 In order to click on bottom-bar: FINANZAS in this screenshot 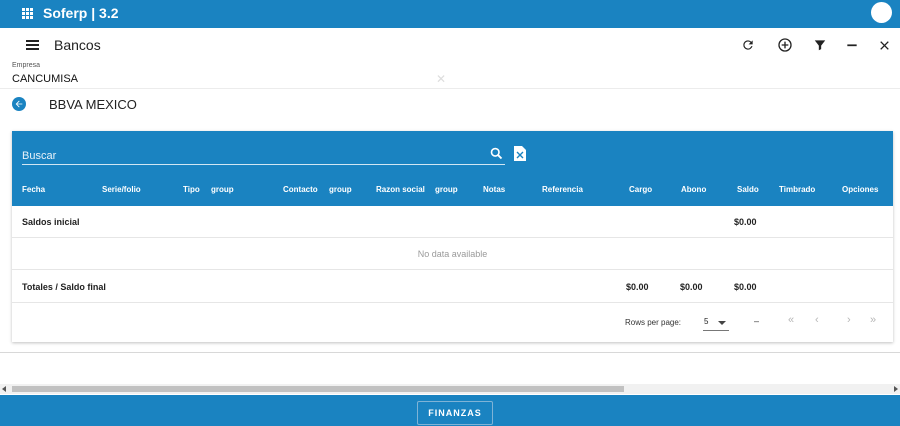, I will do `click(450, 410)`.